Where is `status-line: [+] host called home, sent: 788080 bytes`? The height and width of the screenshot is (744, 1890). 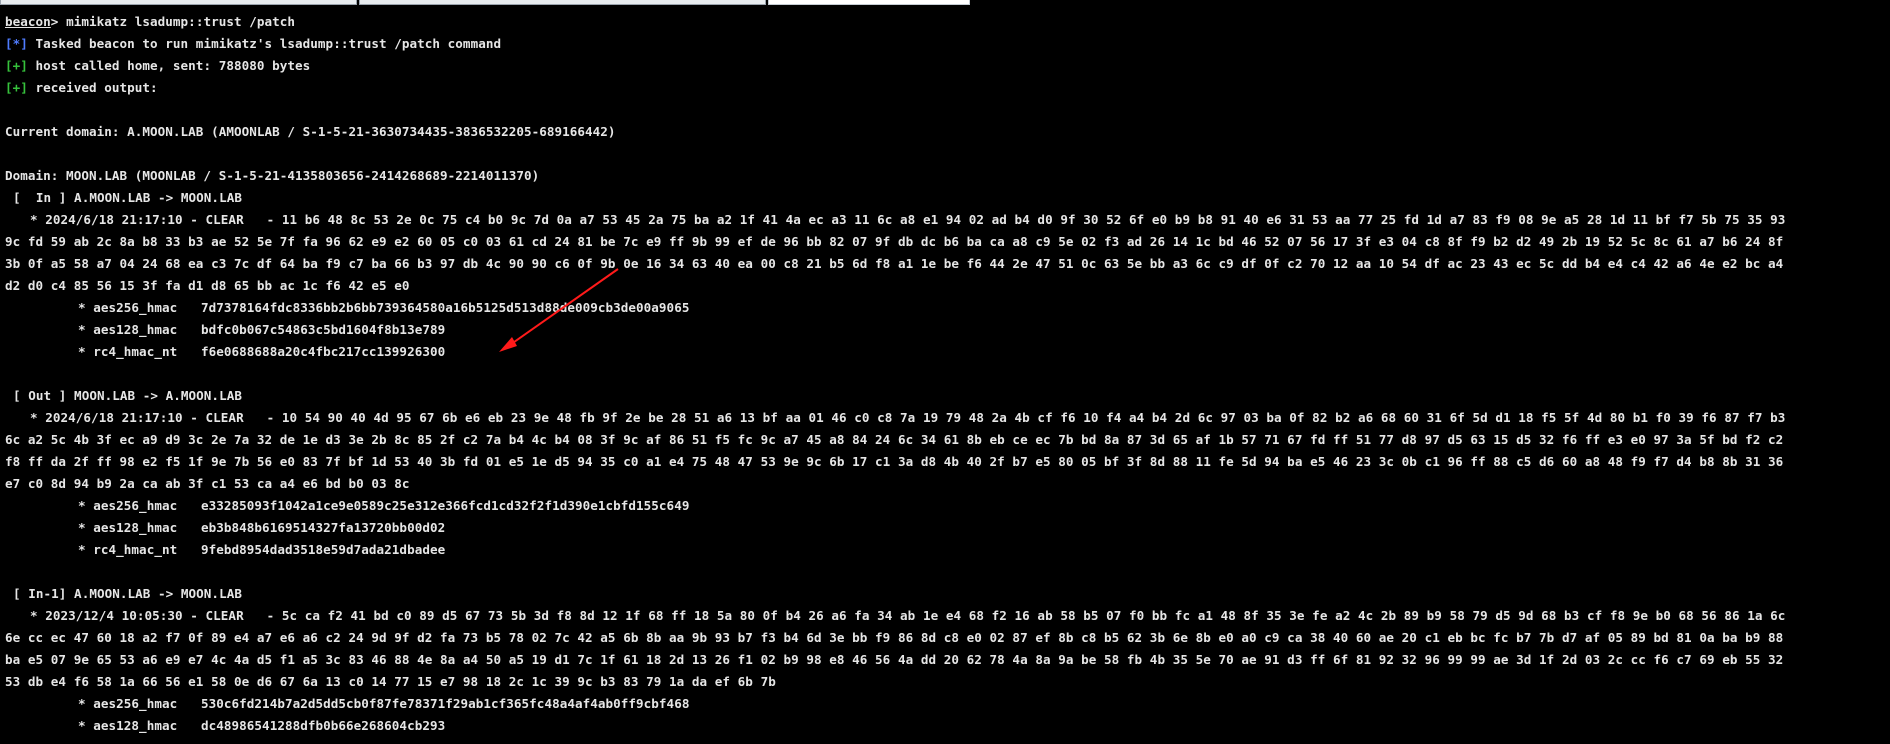 status-line: [+] host called home, sent: 788080 bytes is located at coordinates (947, 66).